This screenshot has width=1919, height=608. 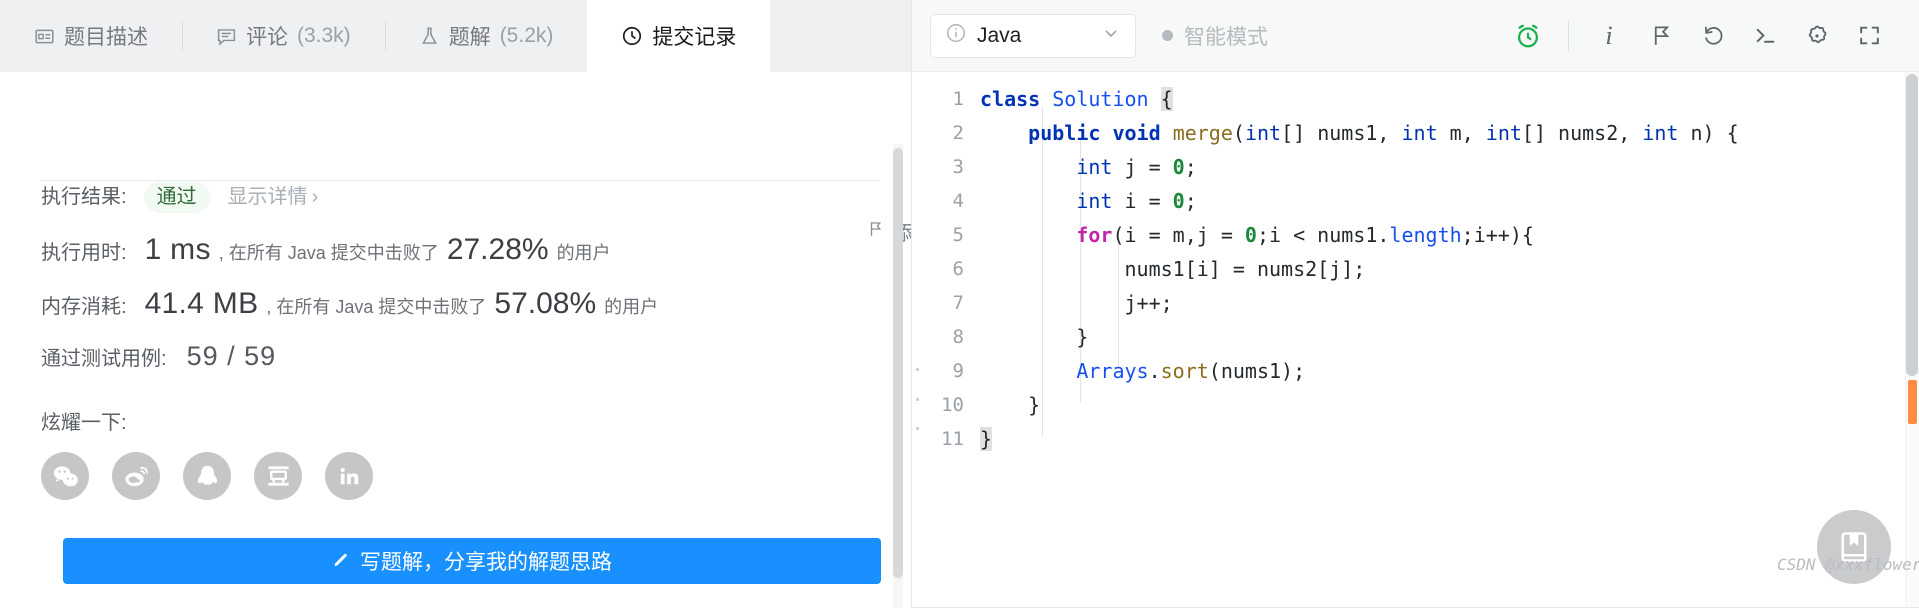 What do you see at coordinates (84, 197) in the screenshot?
I see `result-label: 执行结果:` at bounding box center [84, 197].